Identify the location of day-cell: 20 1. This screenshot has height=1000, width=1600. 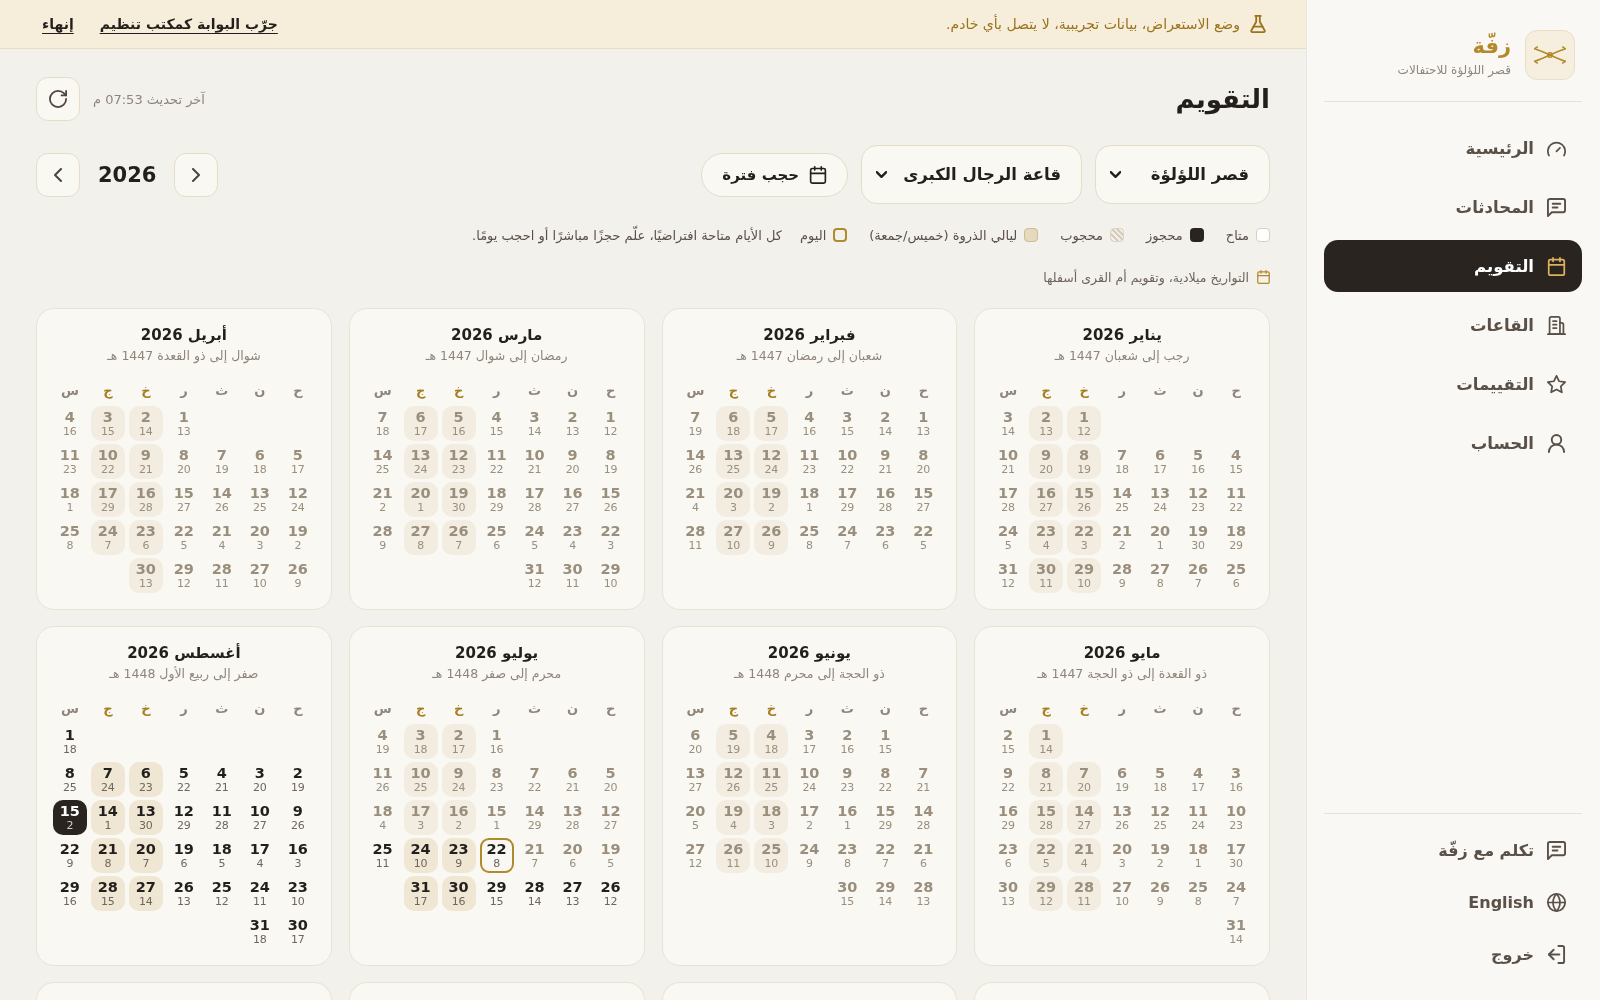
(420, 499).